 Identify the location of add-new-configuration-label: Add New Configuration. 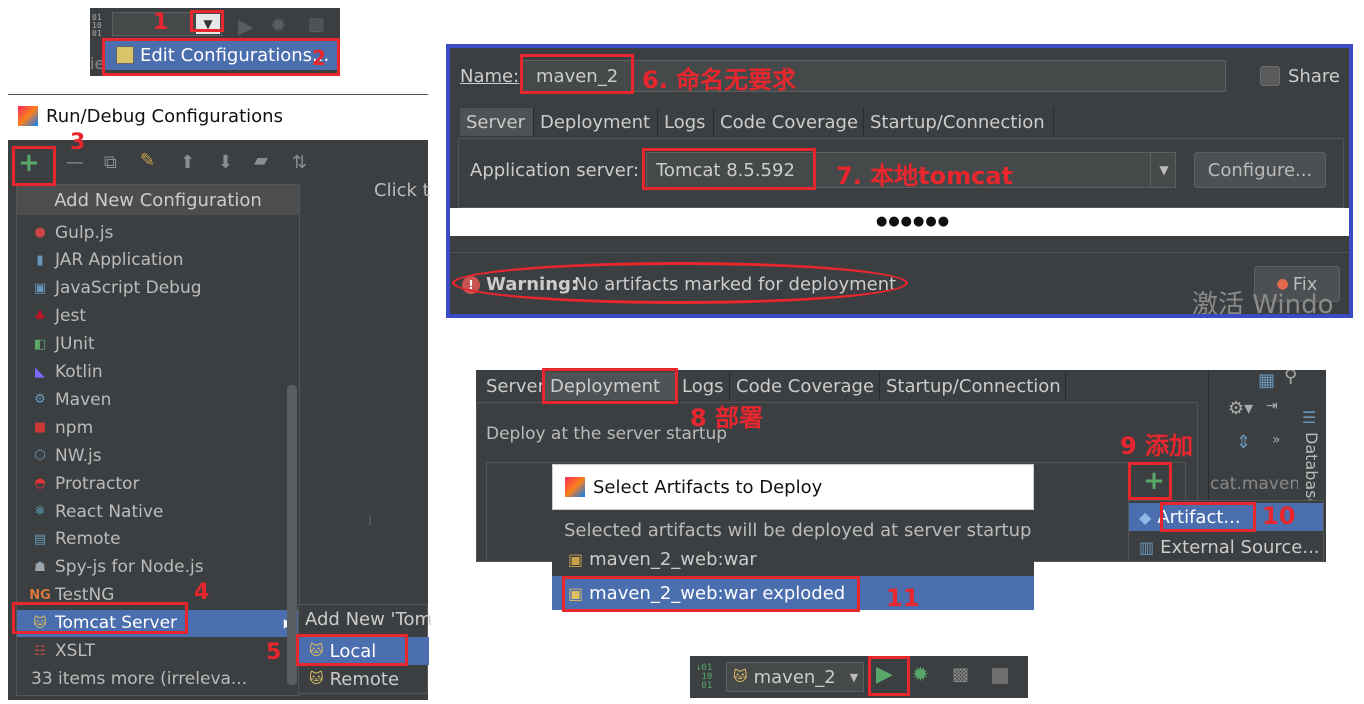
(158, 200).